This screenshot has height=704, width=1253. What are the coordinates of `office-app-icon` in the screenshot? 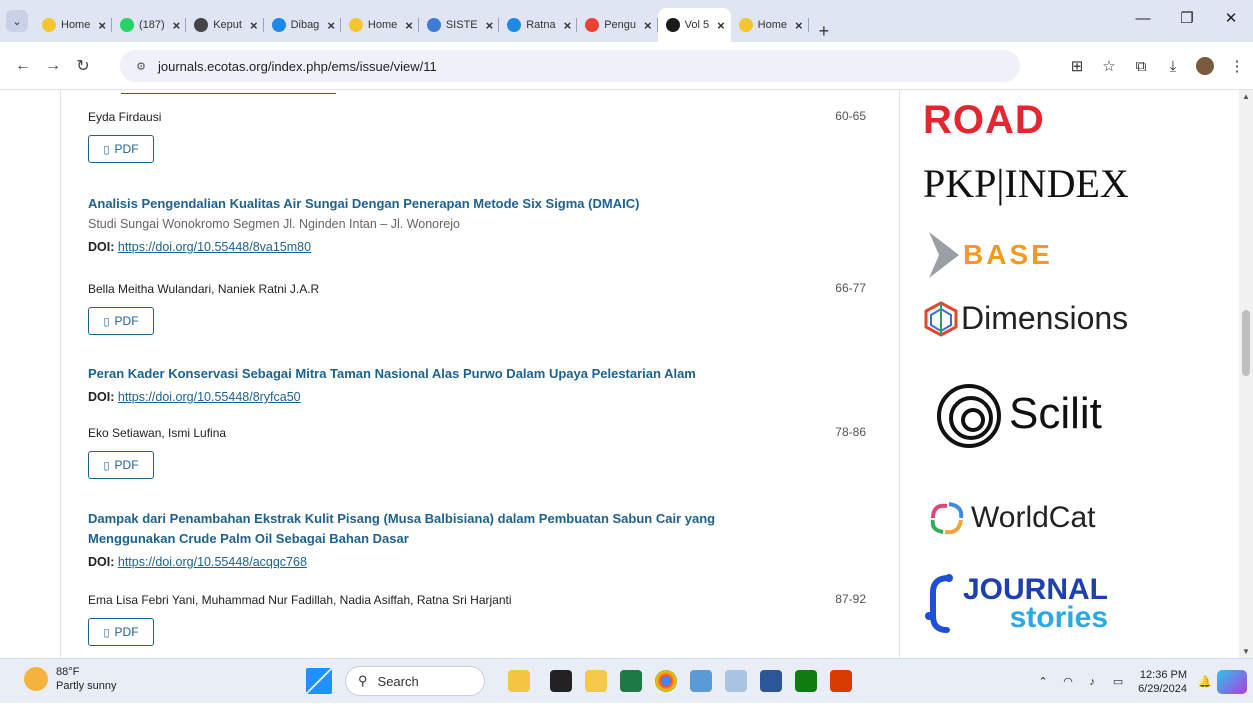 It's located at (841, 681).